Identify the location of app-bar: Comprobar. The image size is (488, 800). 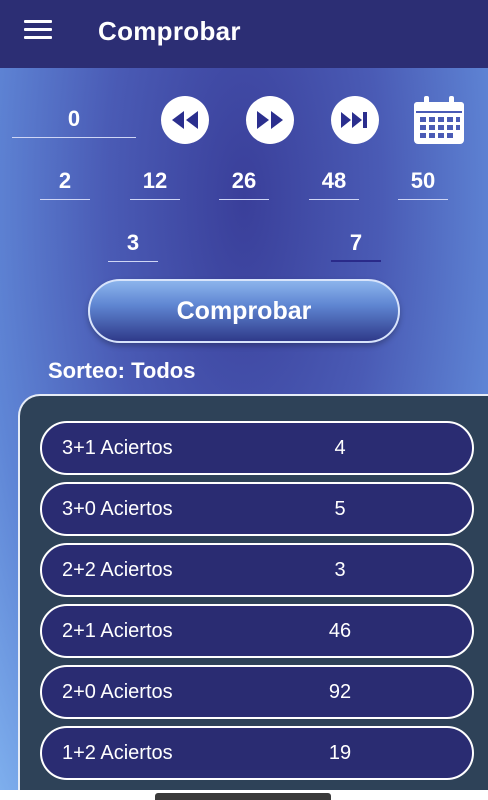
(244, 34).